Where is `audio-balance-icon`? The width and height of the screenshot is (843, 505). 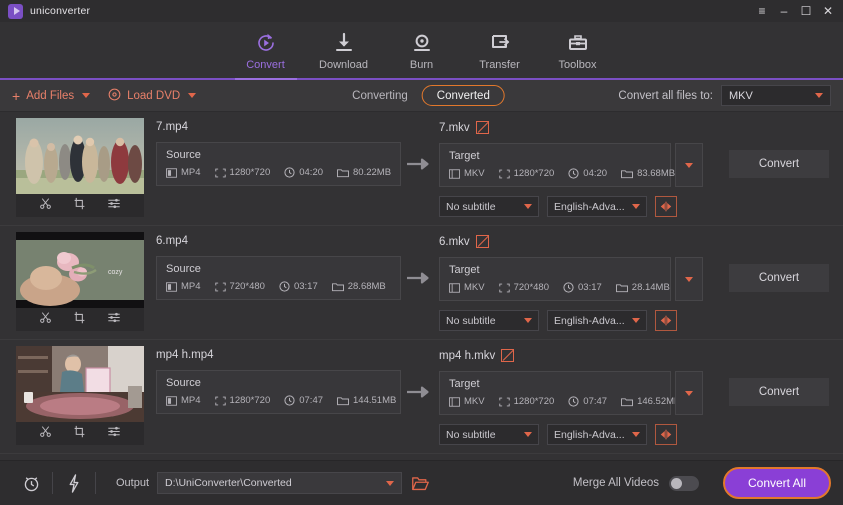 audio-balance-icon is located at coordinates (666, 206).